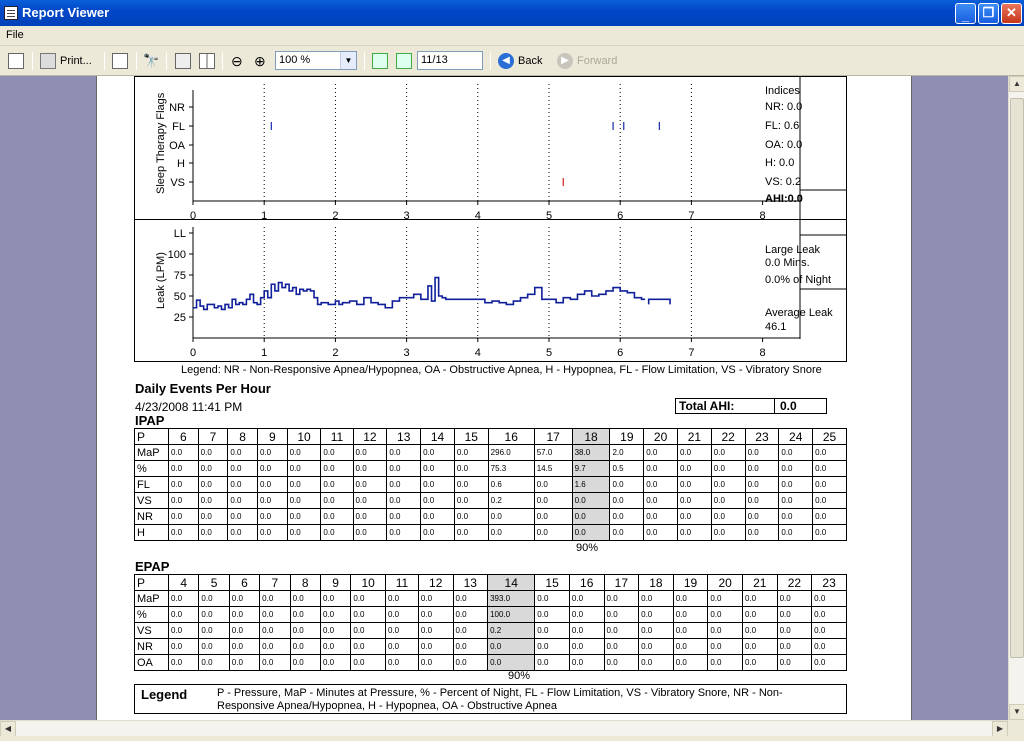 Image resolution: width=1024 pixels, height=741 pixels. Describe the element at coordinates (8, 729) in the screenshot. I see `scroll-left-icon: ◀` at that location.